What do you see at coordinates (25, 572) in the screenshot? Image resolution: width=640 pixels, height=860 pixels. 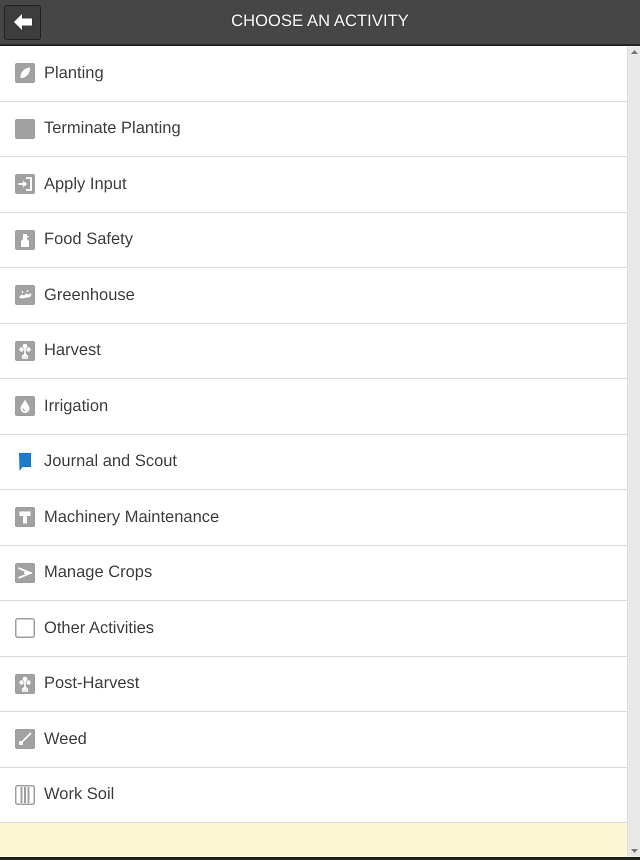 I see `scissors-icon` at bounding box center [25, 572].